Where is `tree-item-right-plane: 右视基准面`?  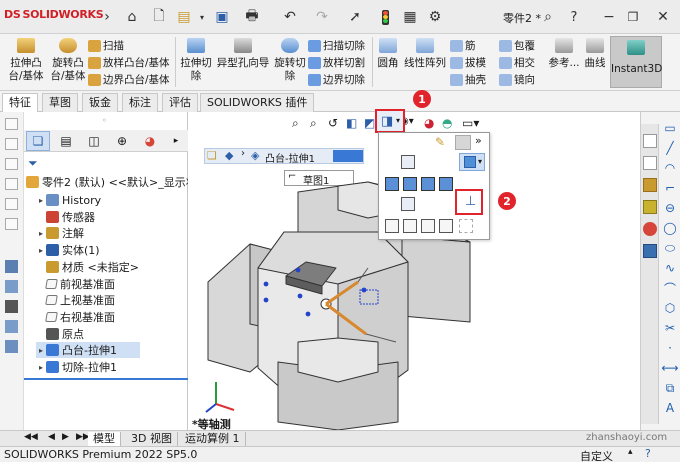 tree-item-right-plane: 右视基准面 is located at coordinates (75, 317).